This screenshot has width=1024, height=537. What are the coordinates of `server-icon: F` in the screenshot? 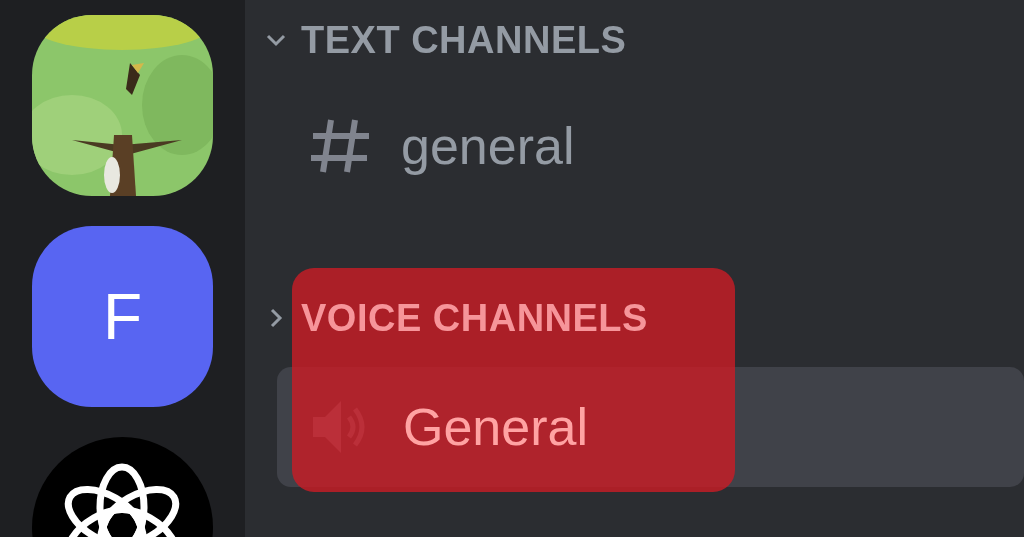 It's located at (122, 316).